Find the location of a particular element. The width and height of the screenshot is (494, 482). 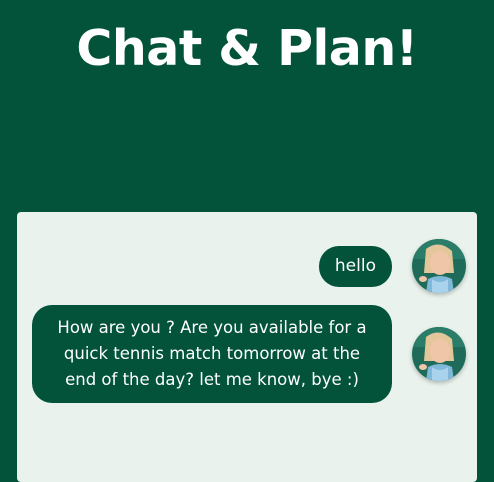

chat-message: hello is located at coordinates (392, 266).